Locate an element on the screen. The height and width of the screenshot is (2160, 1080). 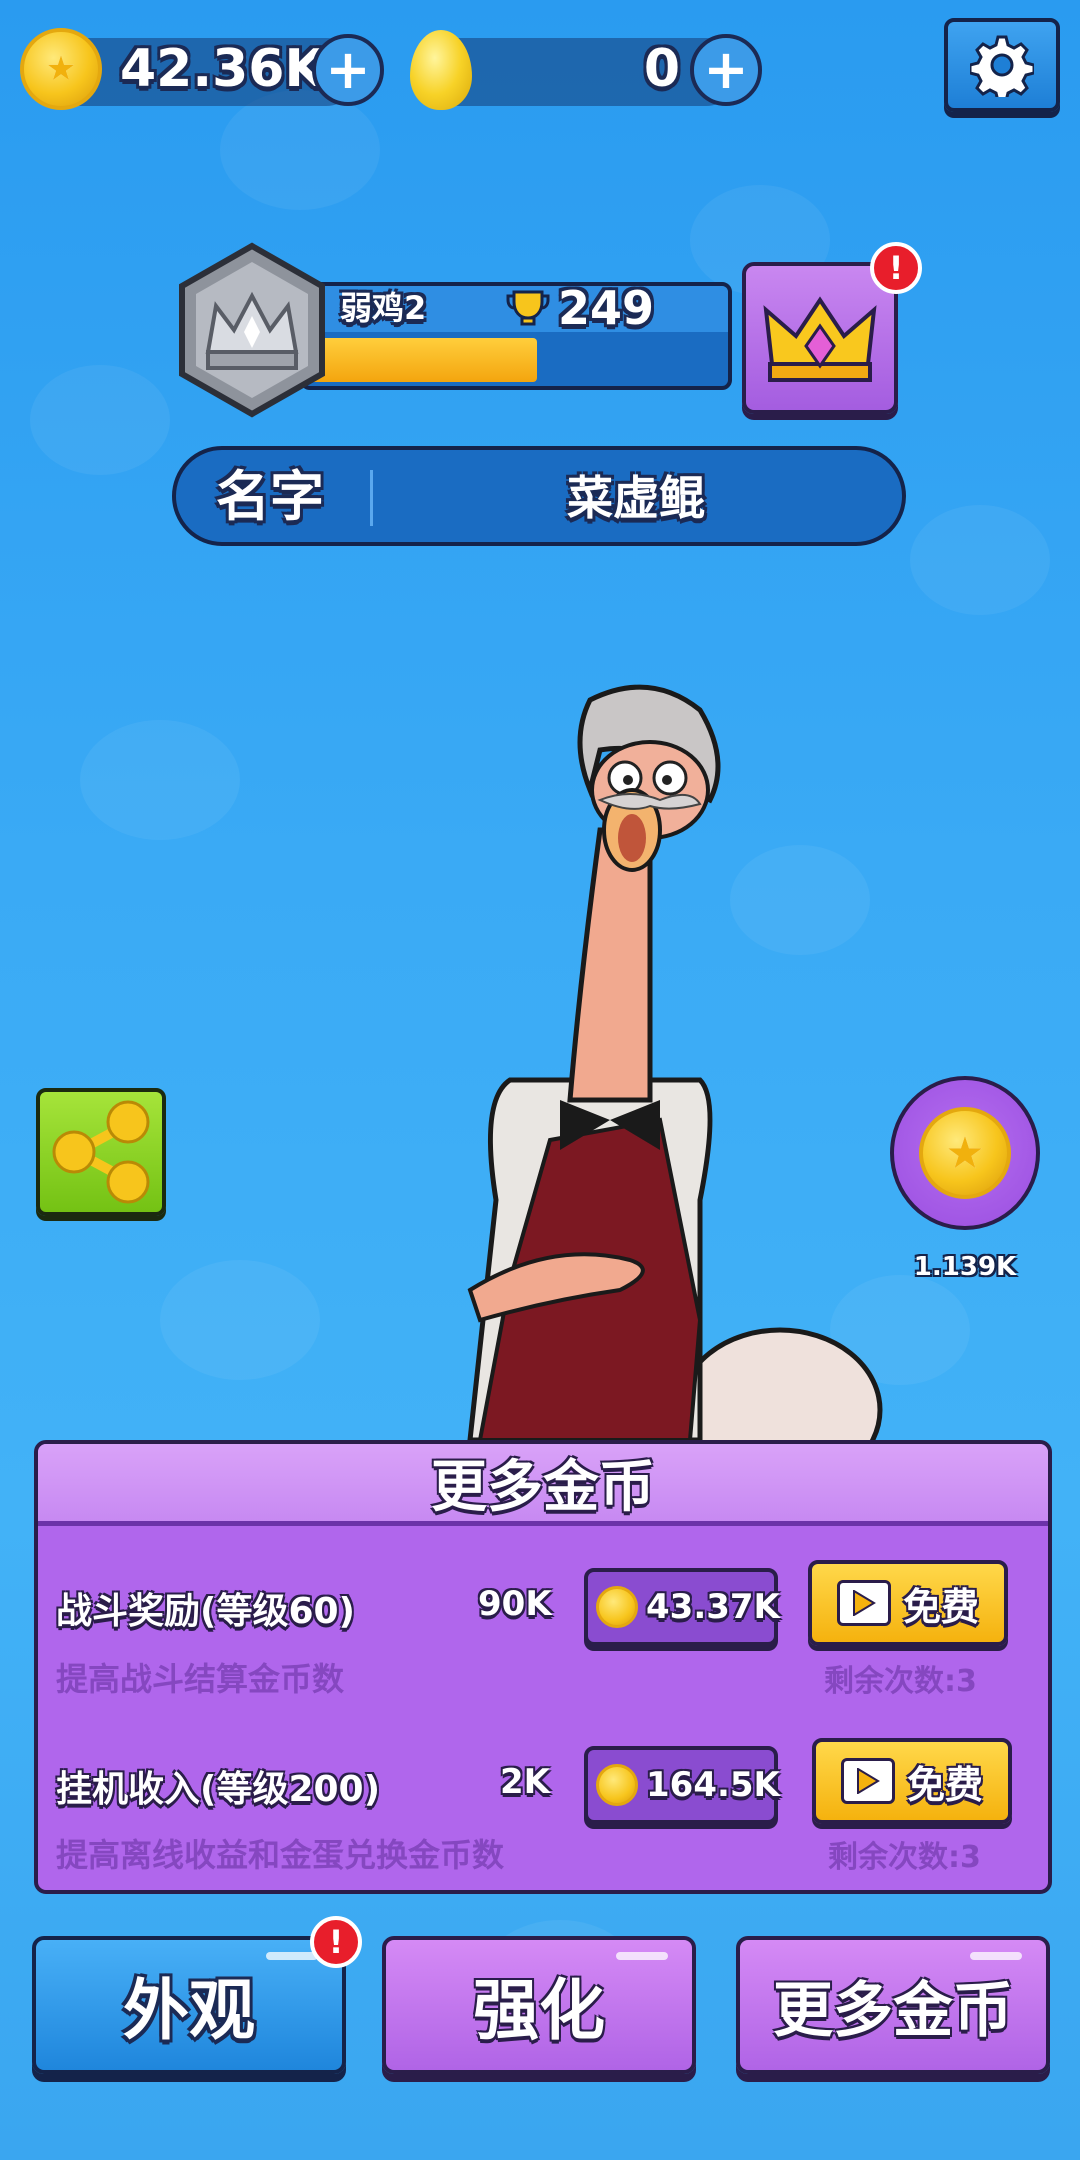
appearance-alert-badge: ! is located at coordinates (336, 1942).